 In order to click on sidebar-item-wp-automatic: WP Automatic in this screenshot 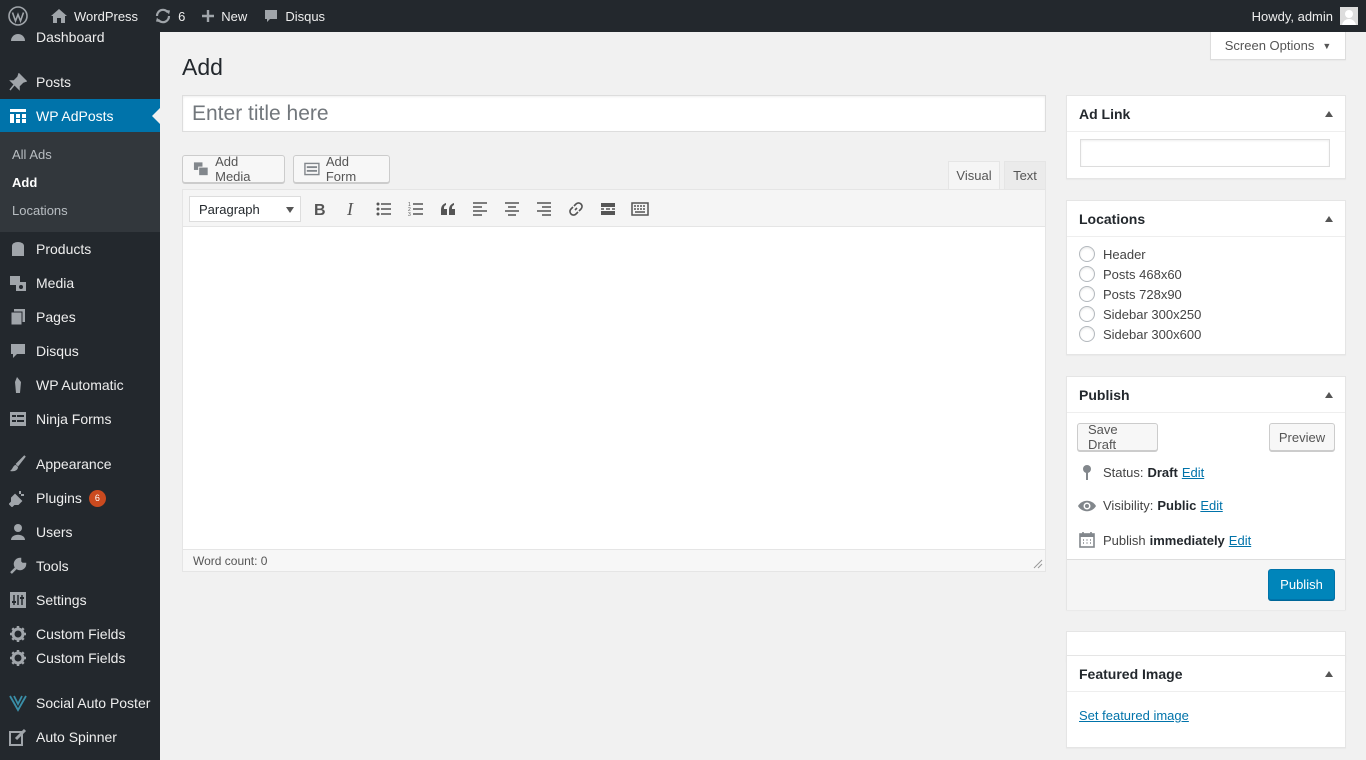, I will do `click(80, 385)`.